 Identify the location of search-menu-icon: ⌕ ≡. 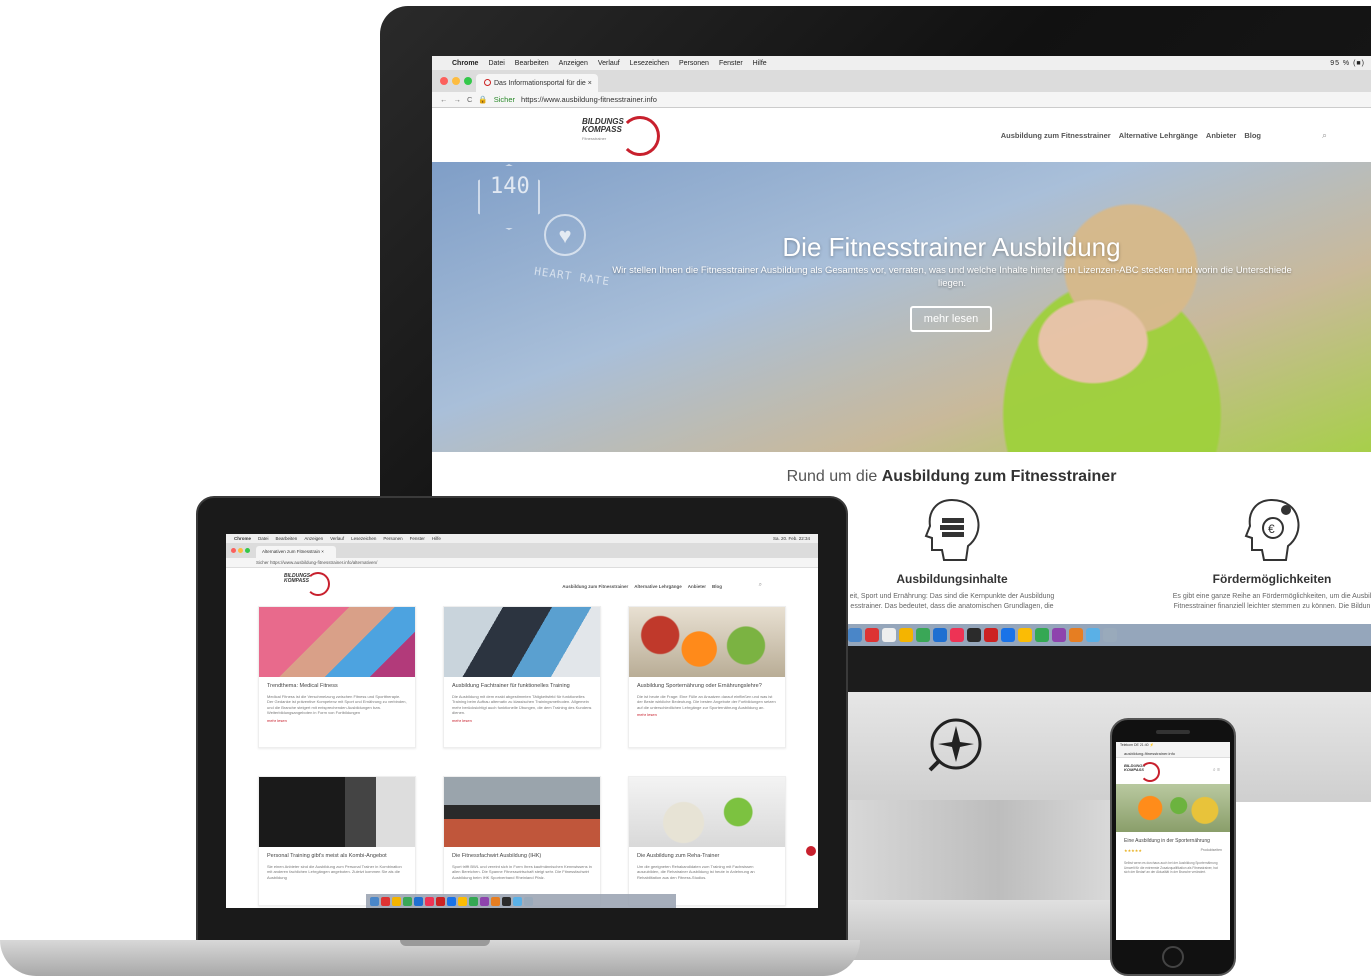
(1216, 770).